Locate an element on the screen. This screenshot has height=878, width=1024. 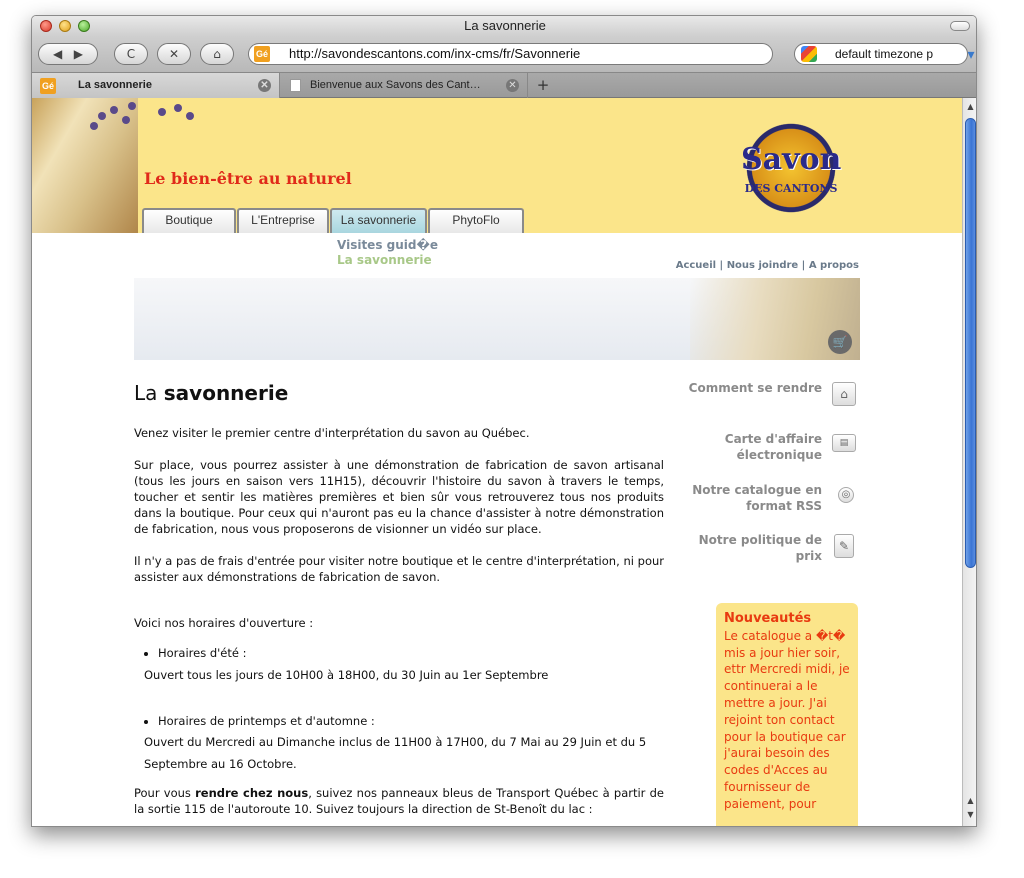
sidebar-item-politique-prix: Notre politique de prix is located at coordinates (747, 548).